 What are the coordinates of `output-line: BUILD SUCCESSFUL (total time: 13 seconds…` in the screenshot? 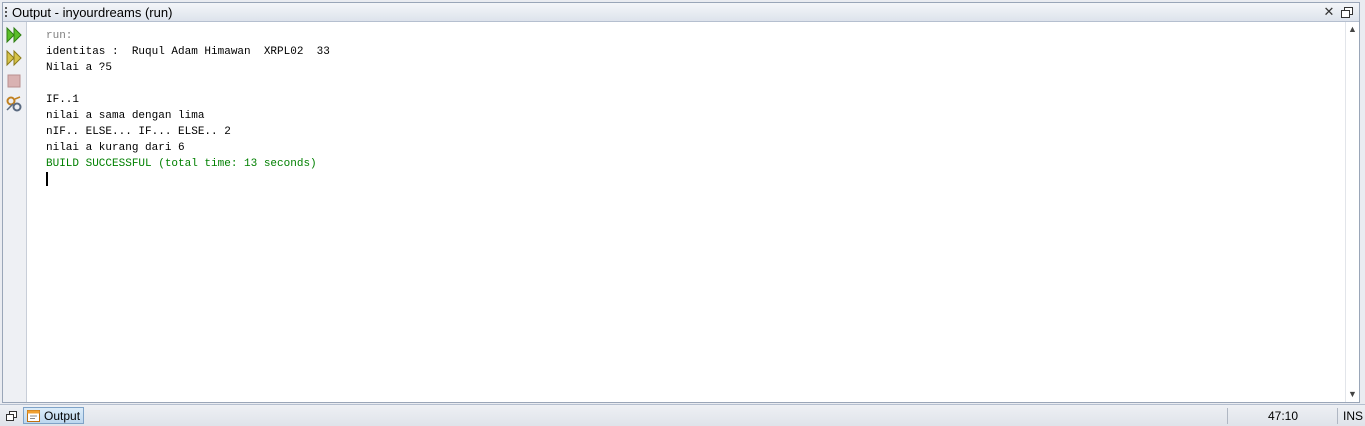 It's located at (181, 164).